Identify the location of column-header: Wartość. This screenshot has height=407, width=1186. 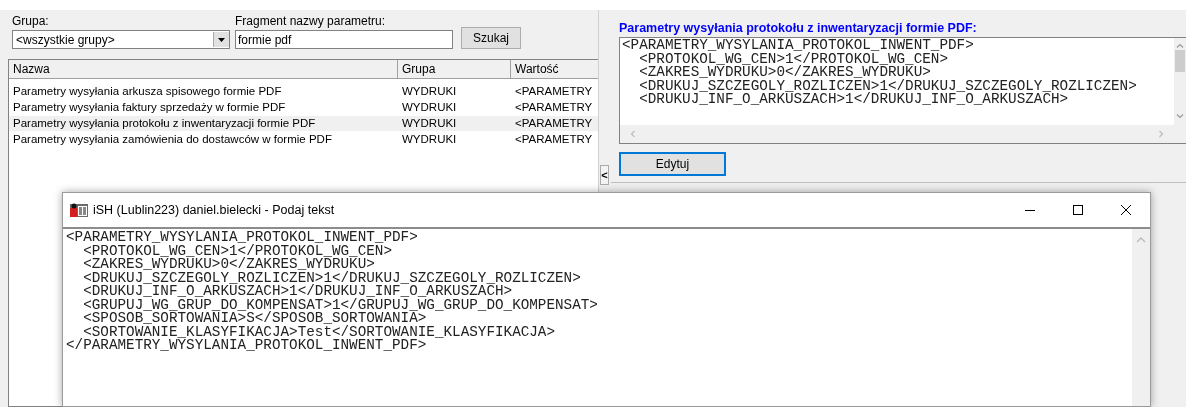
(554, 69).